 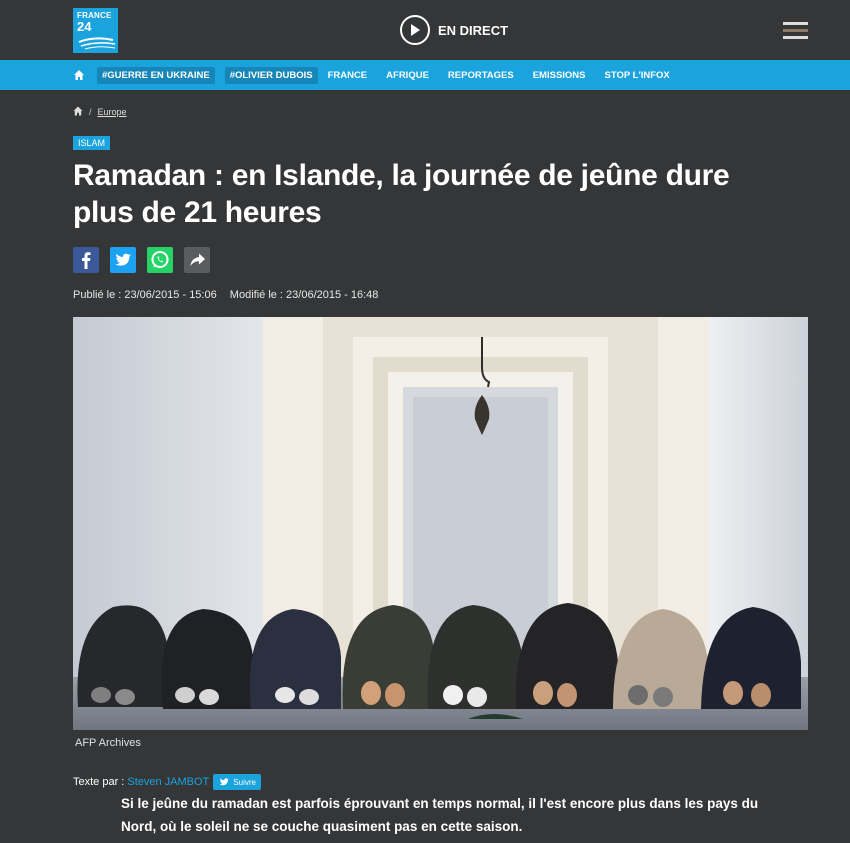 What do you see at coordinates (271, 75) in the screenshot?
I see `nav-item-olivier-dubois: #OLIVIER DUBOIS` at bounding box center [271, 75].